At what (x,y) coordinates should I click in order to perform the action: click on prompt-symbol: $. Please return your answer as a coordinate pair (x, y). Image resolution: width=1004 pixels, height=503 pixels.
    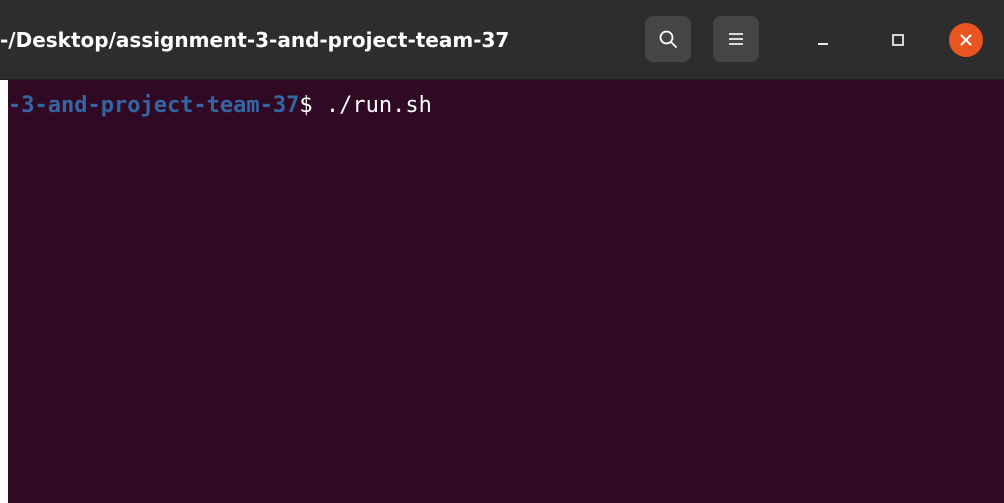
    Looking at the image, I should click on (306, 105).